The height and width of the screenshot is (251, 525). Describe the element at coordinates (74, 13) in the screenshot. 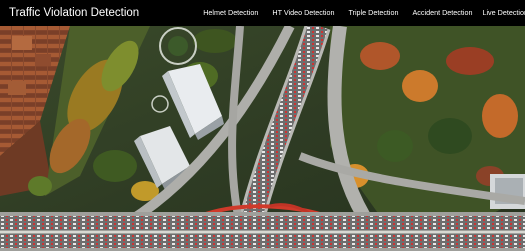

I see `brand-title: Traffic Violation Detection` at that location.